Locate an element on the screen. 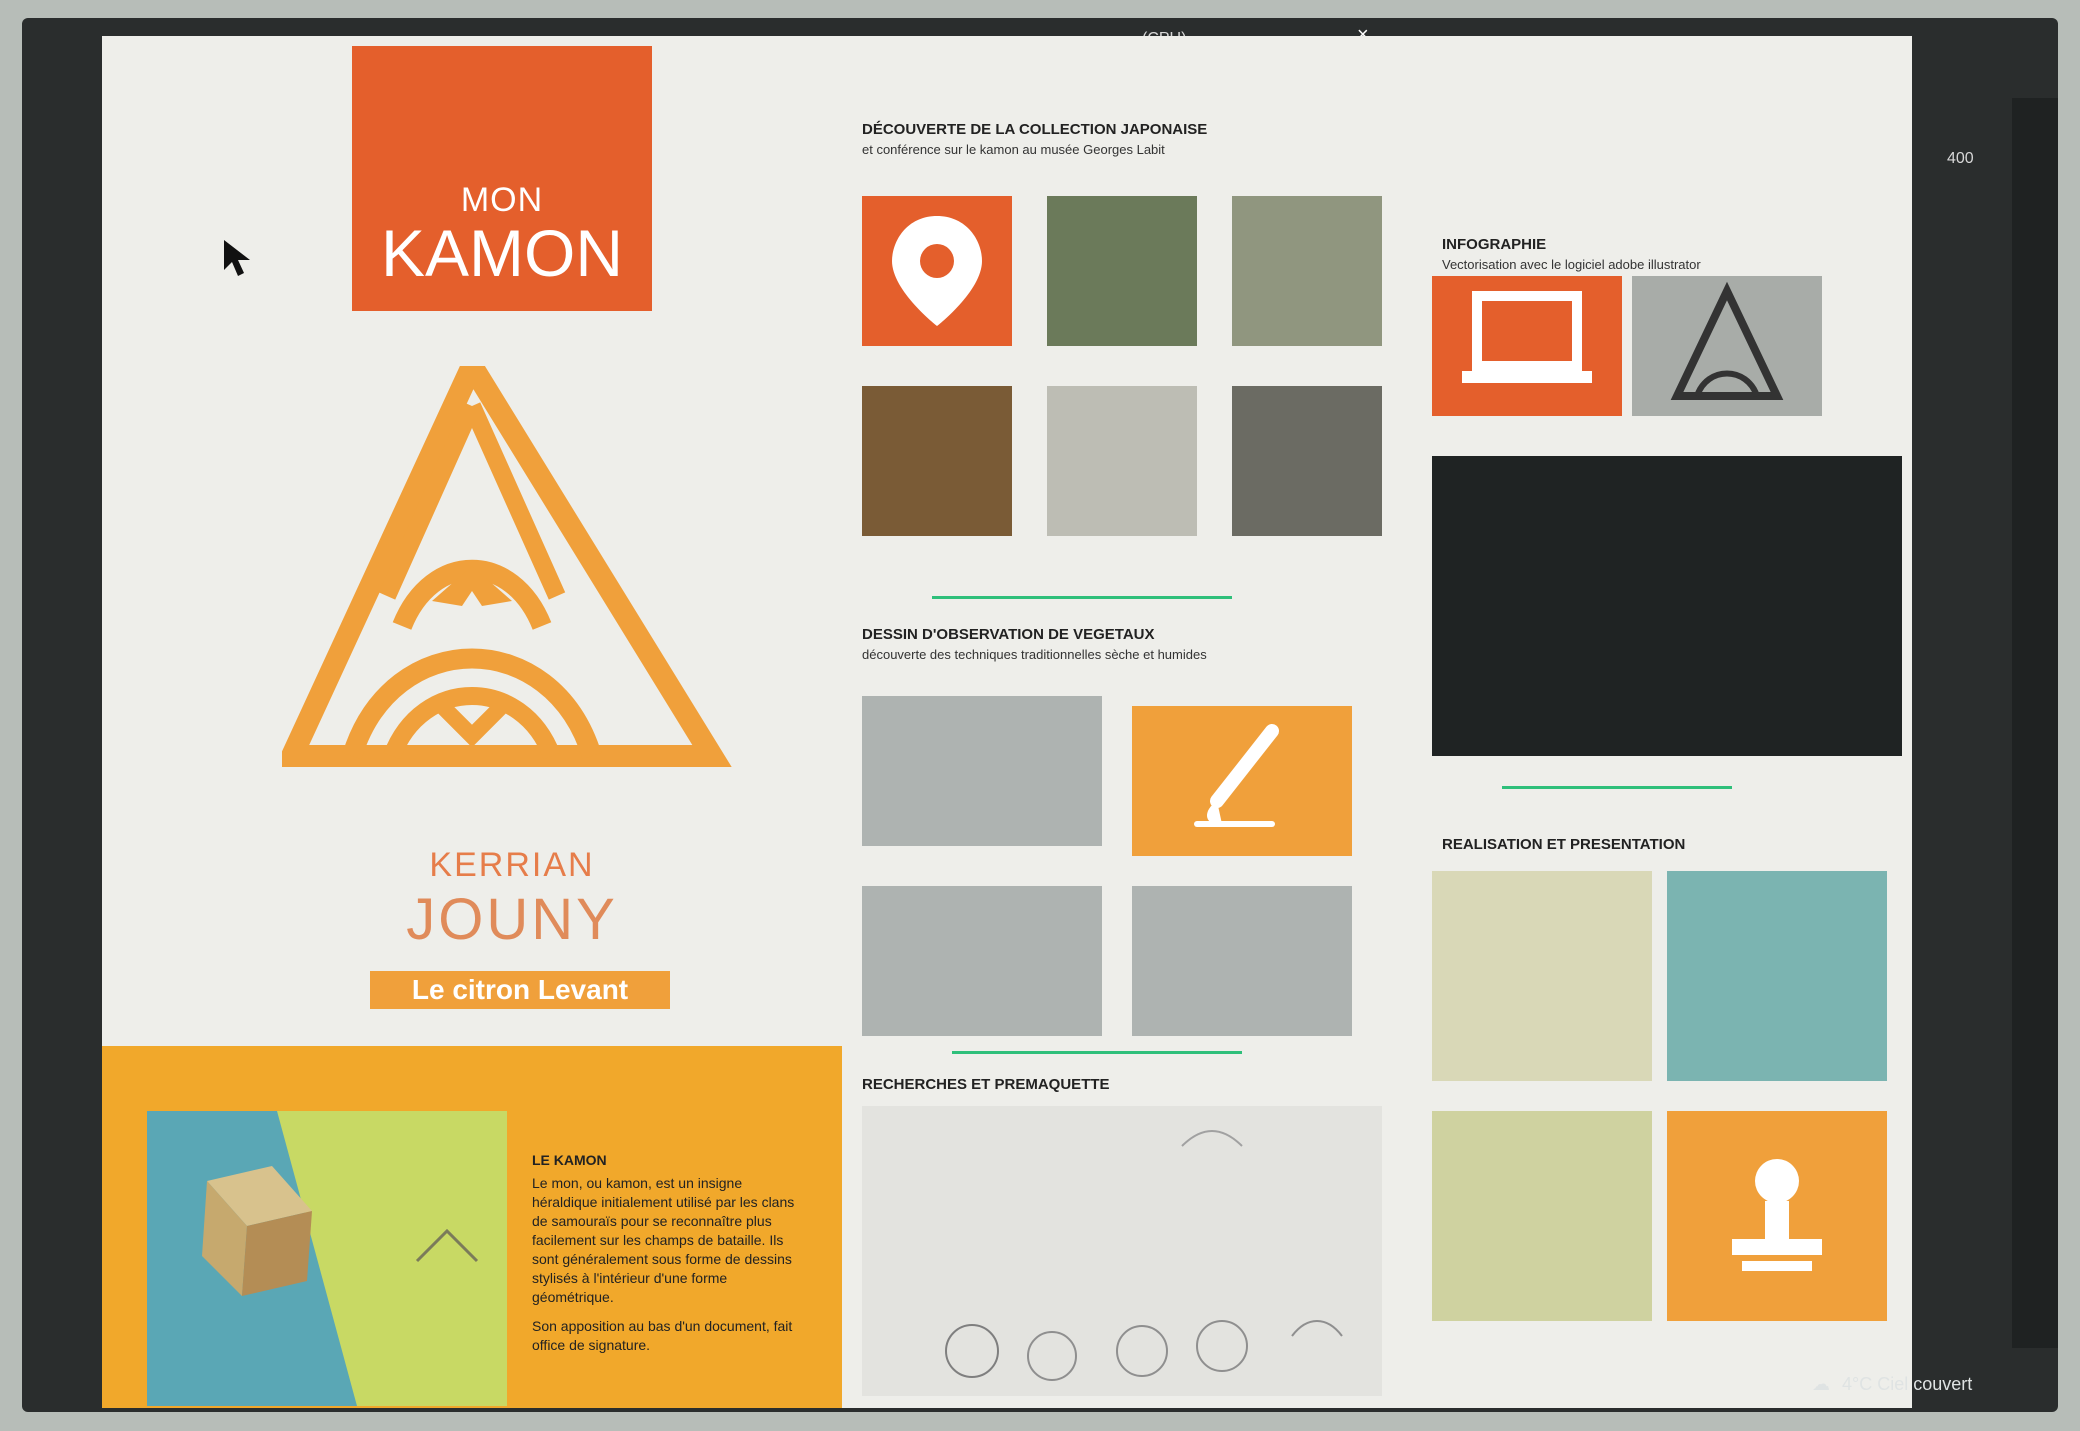 The width and height of the screenshot is (2080, 1431). title-mon: MON is located at coordinates (502, 200).